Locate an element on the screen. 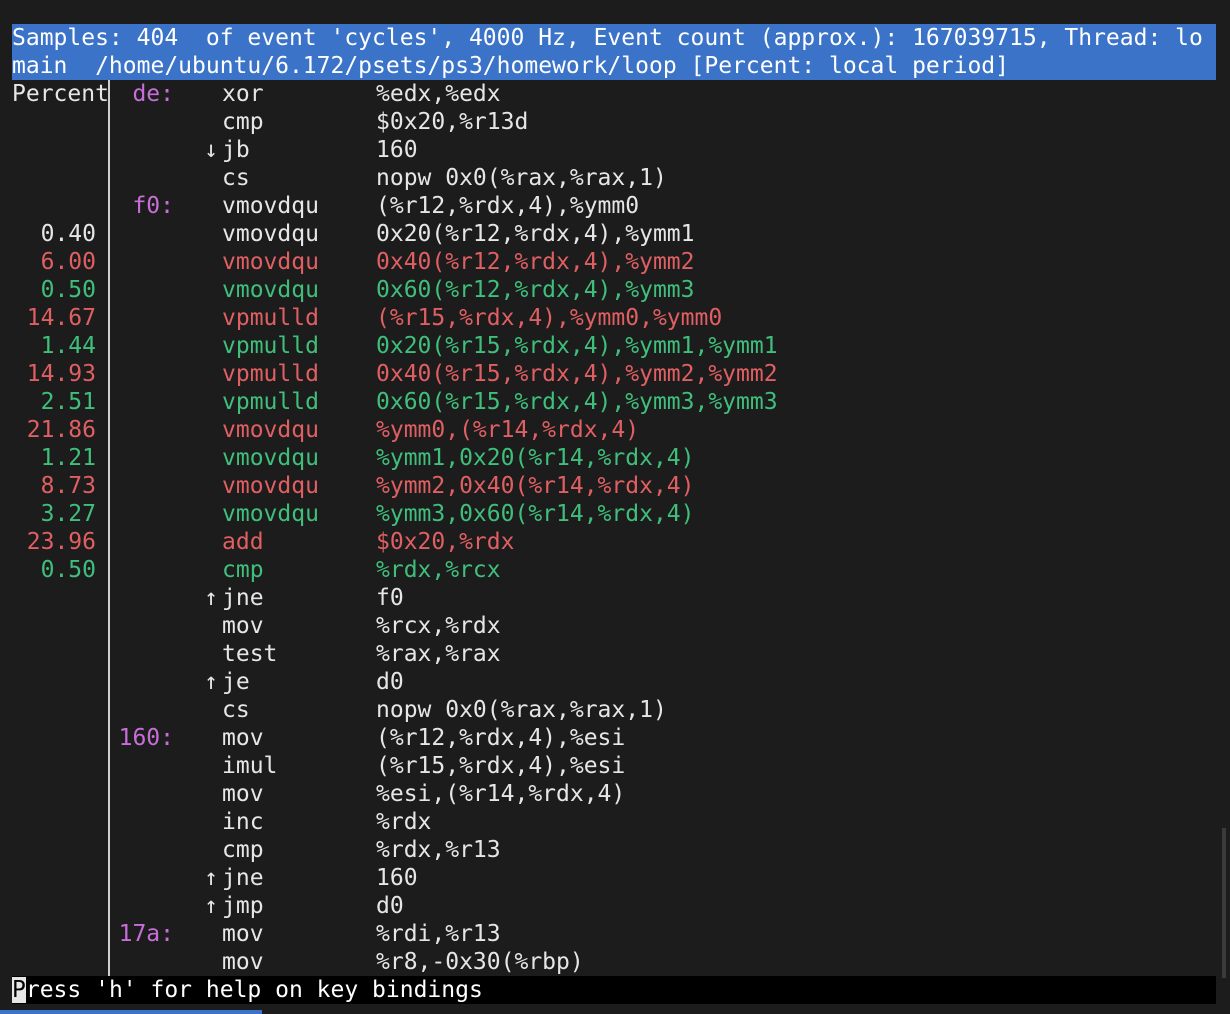 The height and width of the screenshot is (1014, 1230). asm-line: 0.50 vmovdqu 0x60(%r12,%rdx,4),%ymm3 is located at coordinates (614, 290).